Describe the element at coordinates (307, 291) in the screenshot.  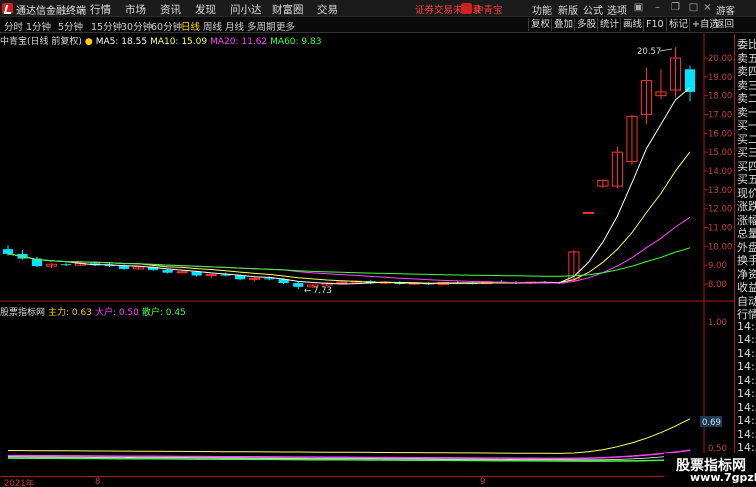
I see `low-arrow-icon: ←` at that location.